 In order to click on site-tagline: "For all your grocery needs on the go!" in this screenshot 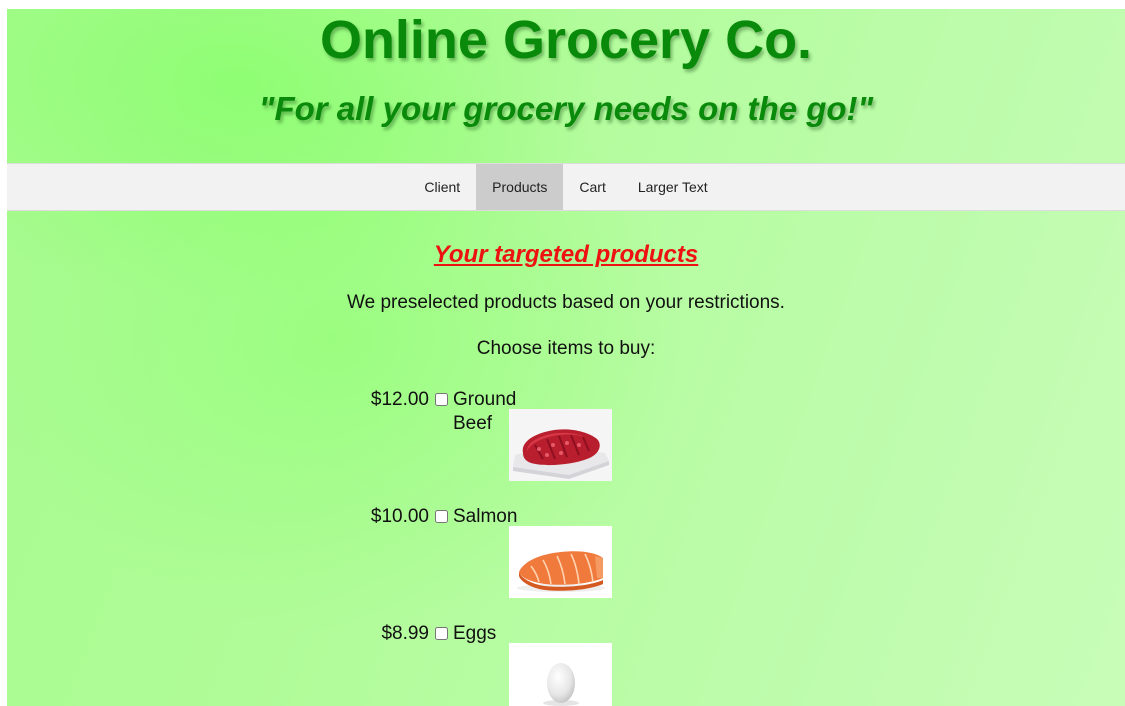, I will do `click(566, 108)`.